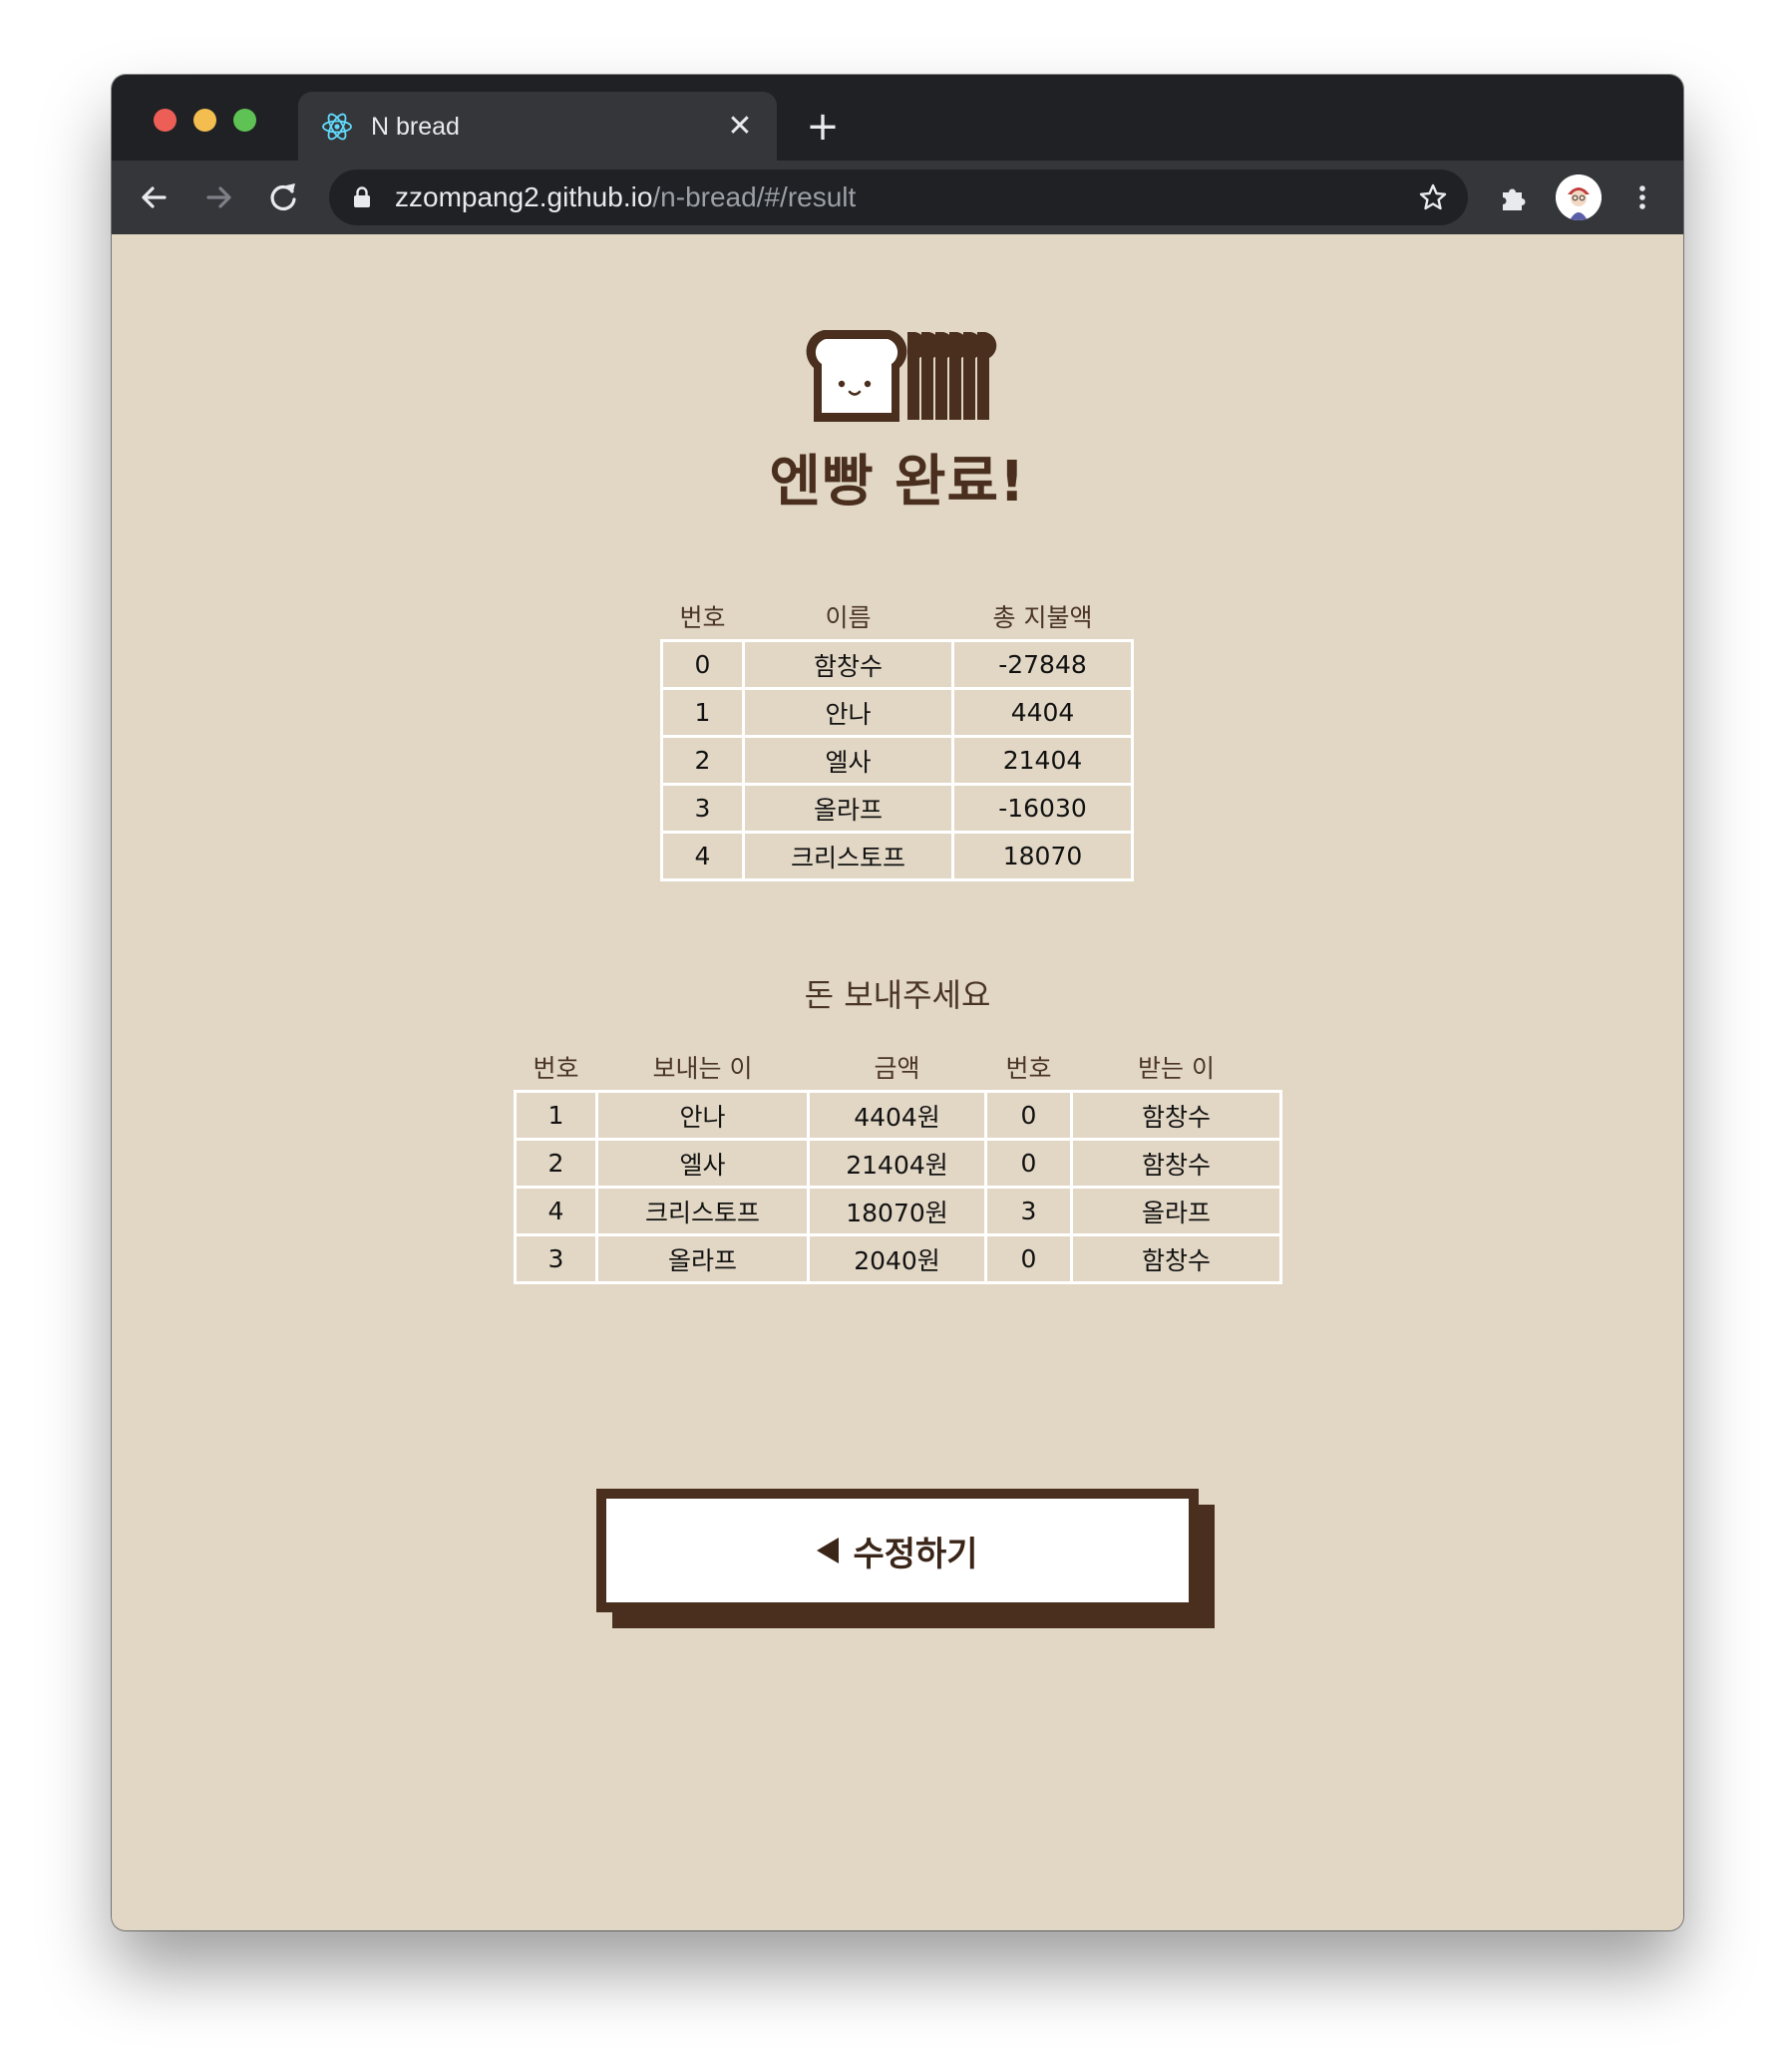  I want to click on cell-number: 1, so click(702, 712).